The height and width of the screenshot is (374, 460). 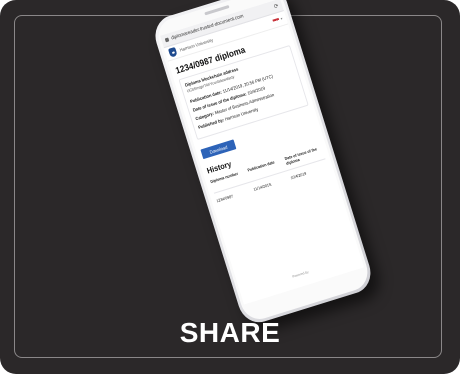 I want to click on chevron-down-icon: ▾, so click(x=281, y=18).